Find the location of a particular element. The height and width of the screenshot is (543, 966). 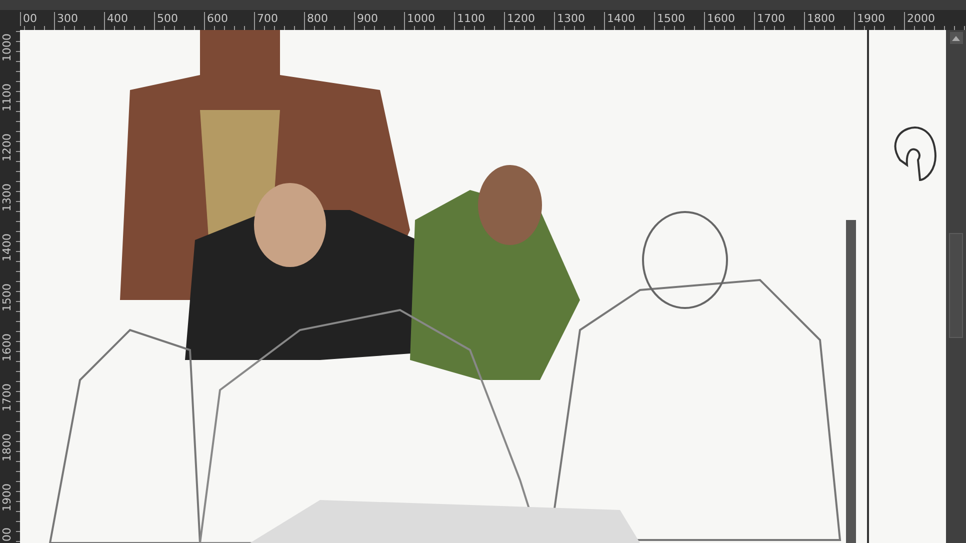

ruler-label: 500 is located at coordinates (166, 19).